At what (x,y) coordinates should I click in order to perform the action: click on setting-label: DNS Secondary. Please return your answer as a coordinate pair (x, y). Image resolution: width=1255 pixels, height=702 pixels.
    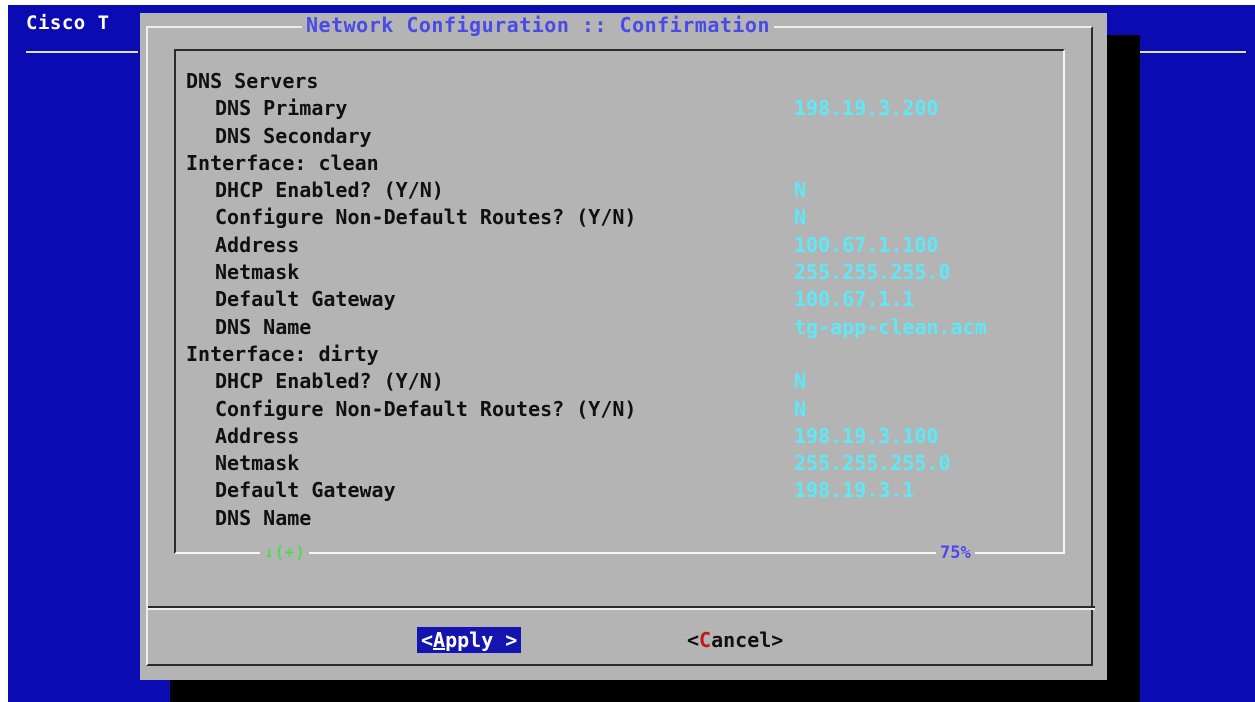
    Looking at the image, I should click on (293, 135).